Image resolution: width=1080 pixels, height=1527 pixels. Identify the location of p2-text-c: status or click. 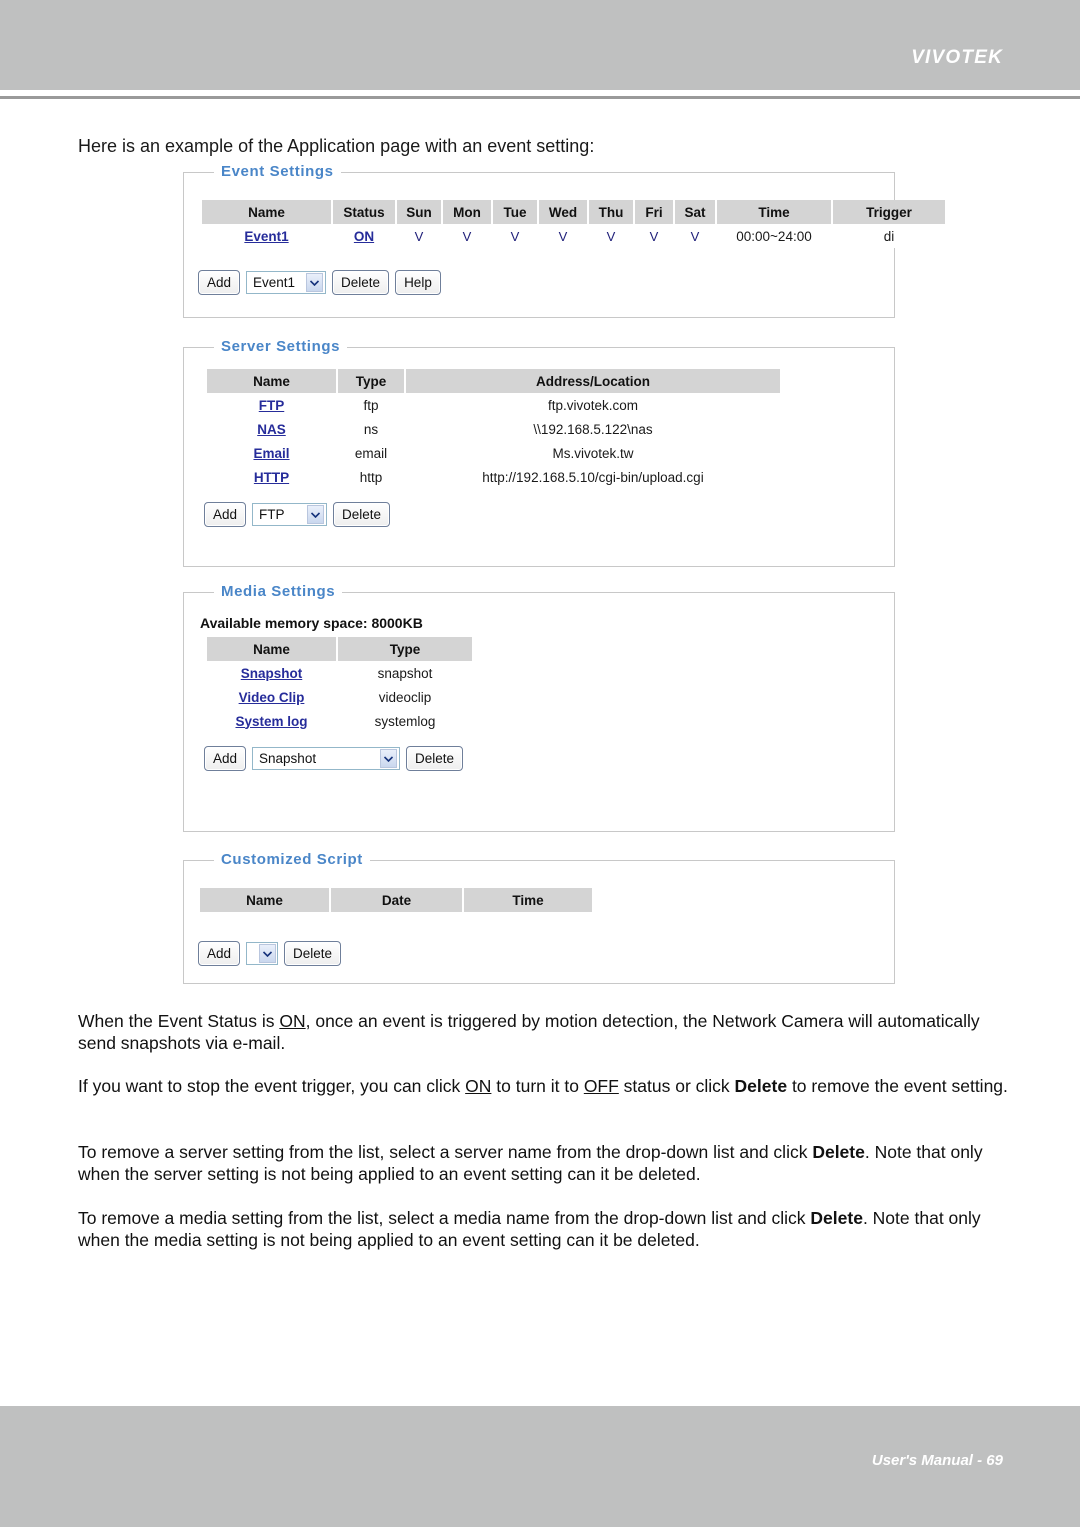
(676, 1086).